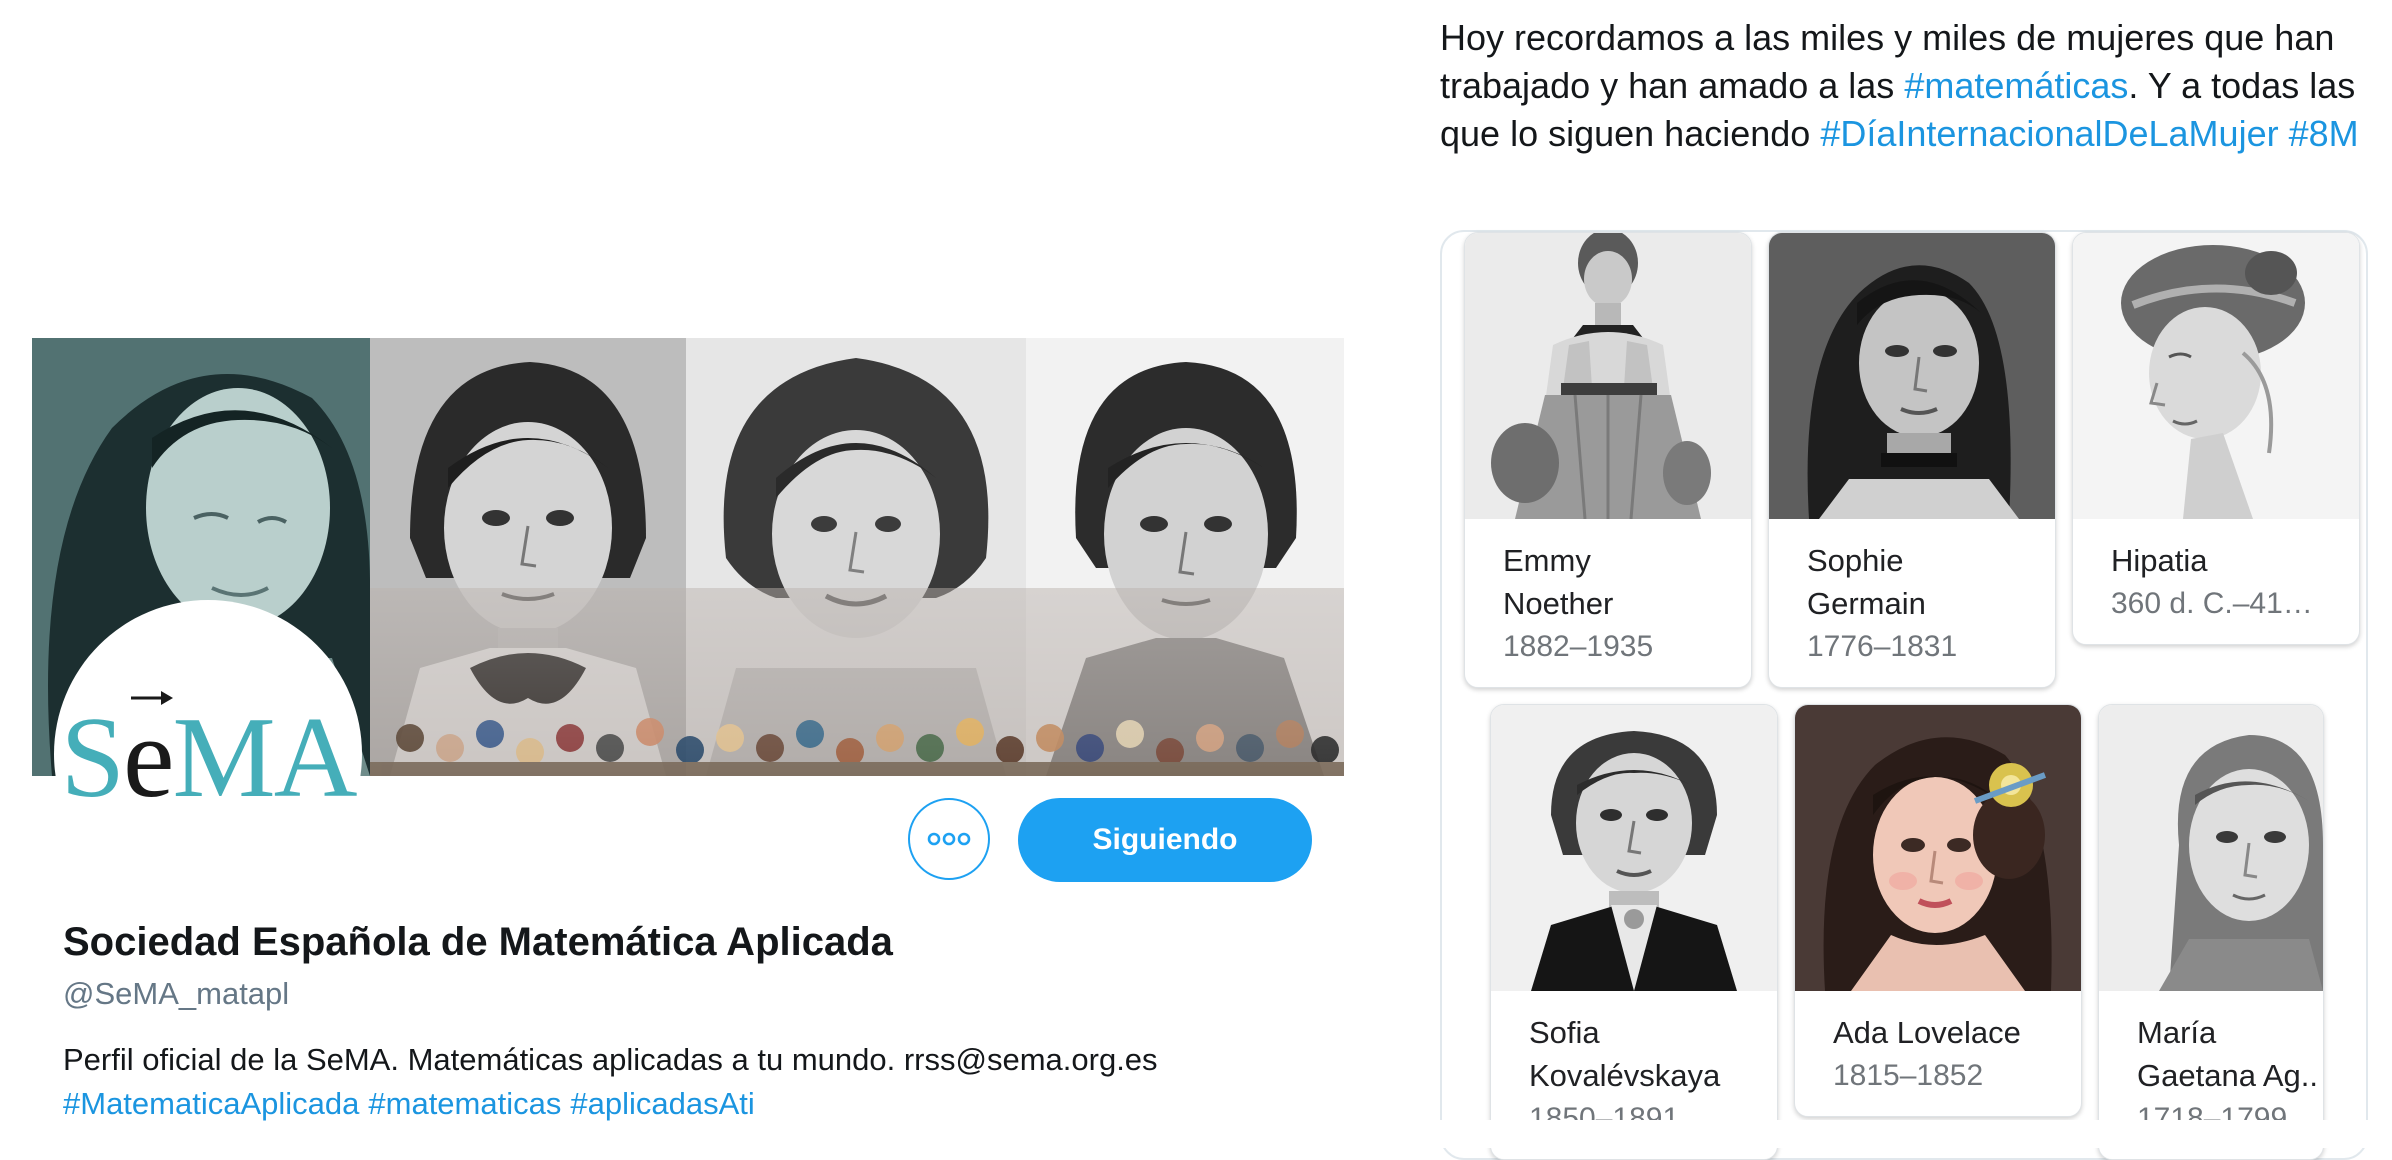 This screenshot has width=2392, height=1160. Describe the element at coordinates (176, 994) in the screenshot. I see `profile-handle: @SeMA_matapl` at that location.